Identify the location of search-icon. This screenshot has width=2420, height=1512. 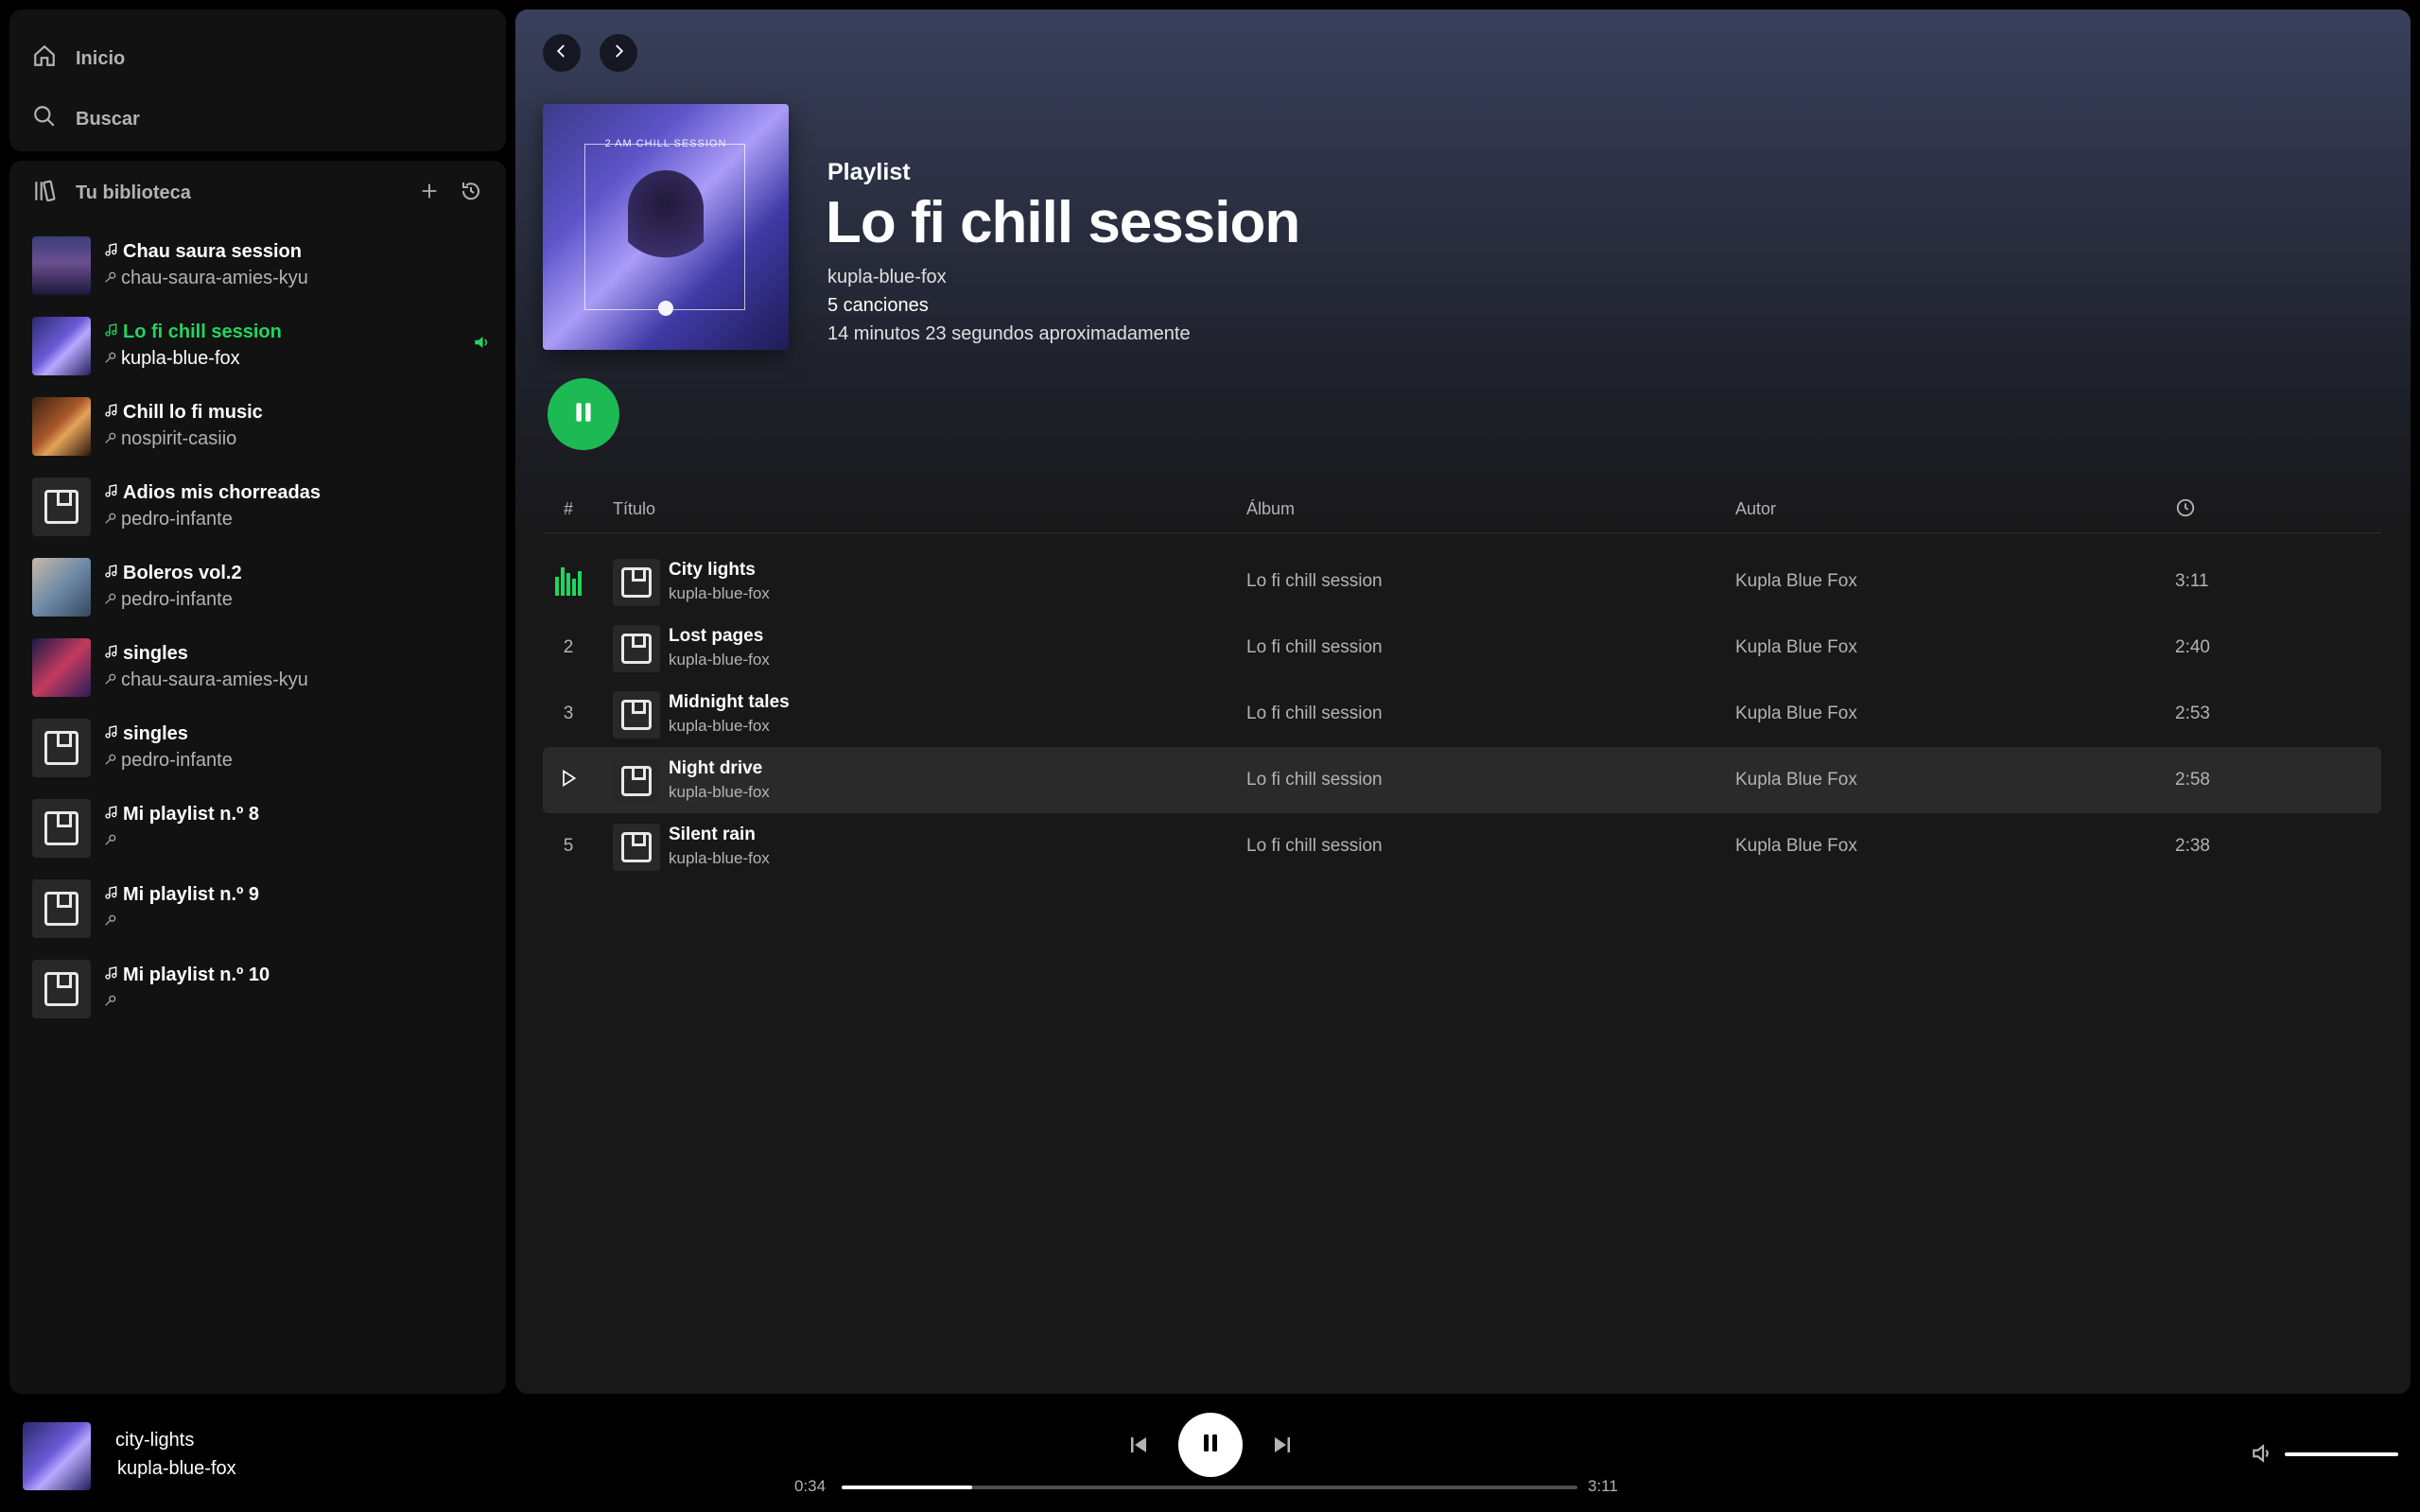
(44, 119).